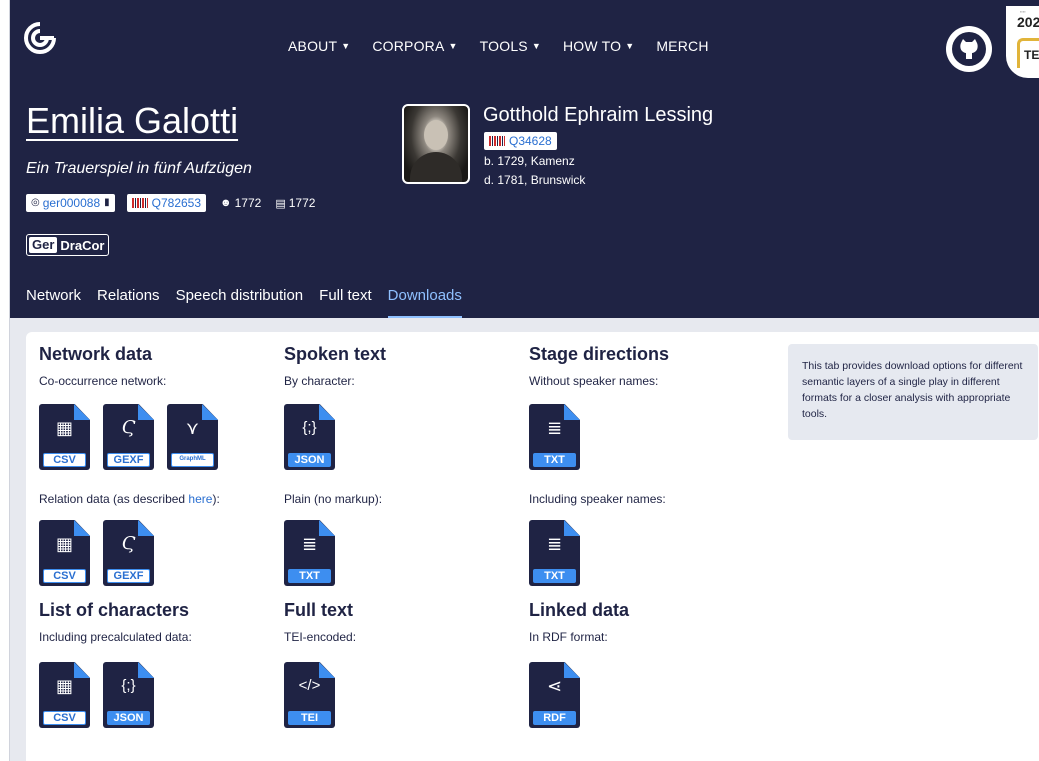 This screenshot has width=1039, height=761. Describe the element at coordinates (35, 202) in the screenshot. I see `dracor-small-icon: ◎` at that location.